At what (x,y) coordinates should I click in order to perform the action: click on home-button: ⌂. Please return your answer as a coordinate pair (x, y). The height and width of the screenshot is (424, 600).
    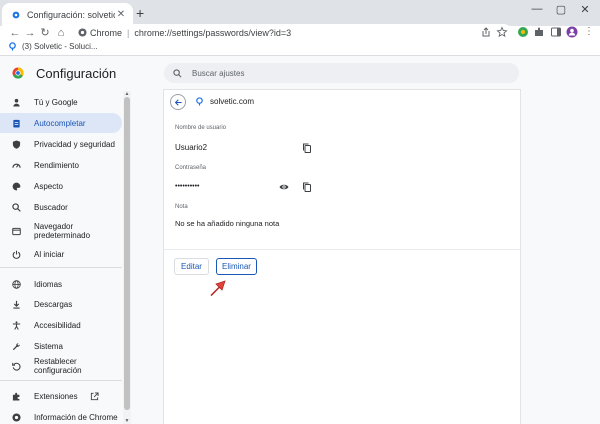
    Looking at the image, I should click on (61, 33).